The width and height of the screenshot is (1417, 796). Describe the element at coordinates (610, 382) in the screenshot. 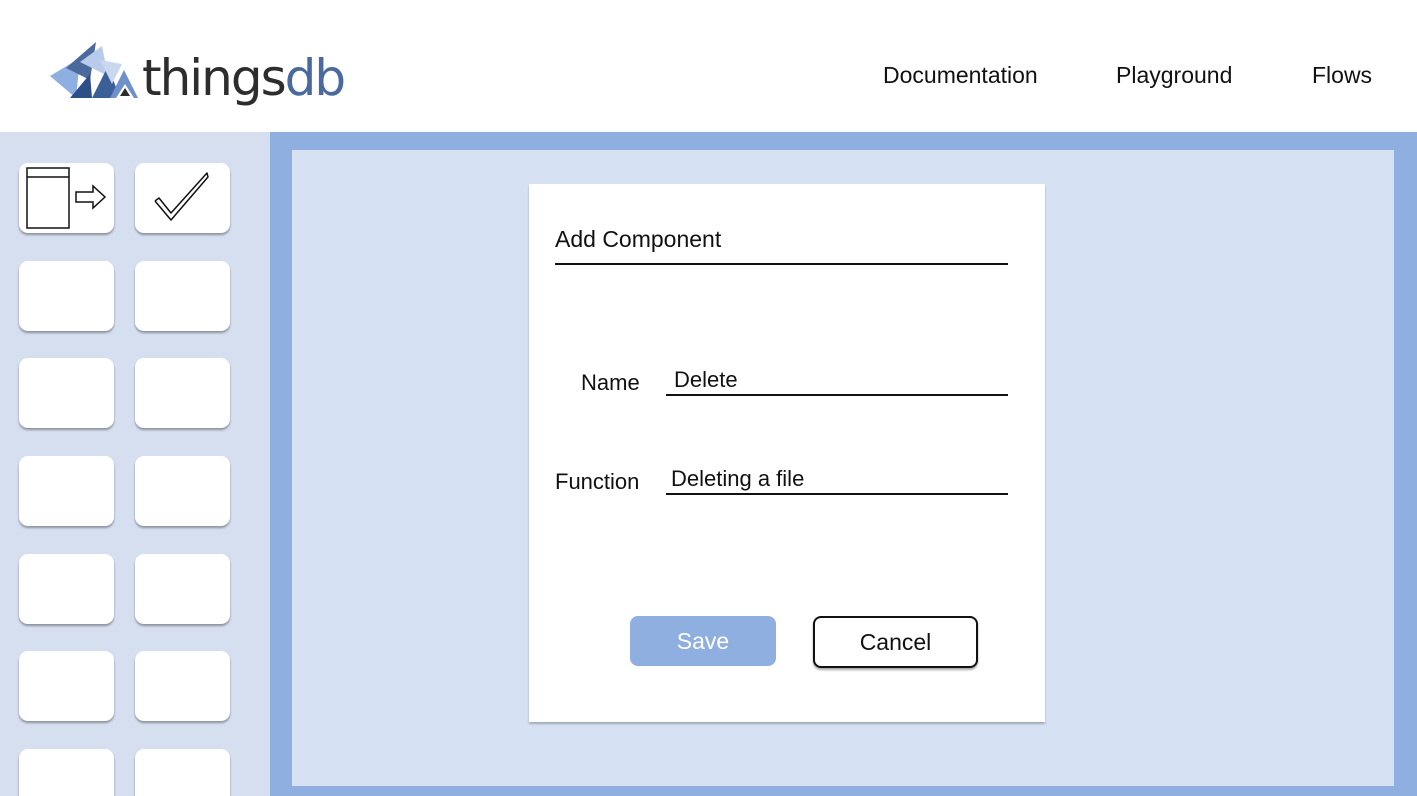

I see `name-label: Name` at that location.